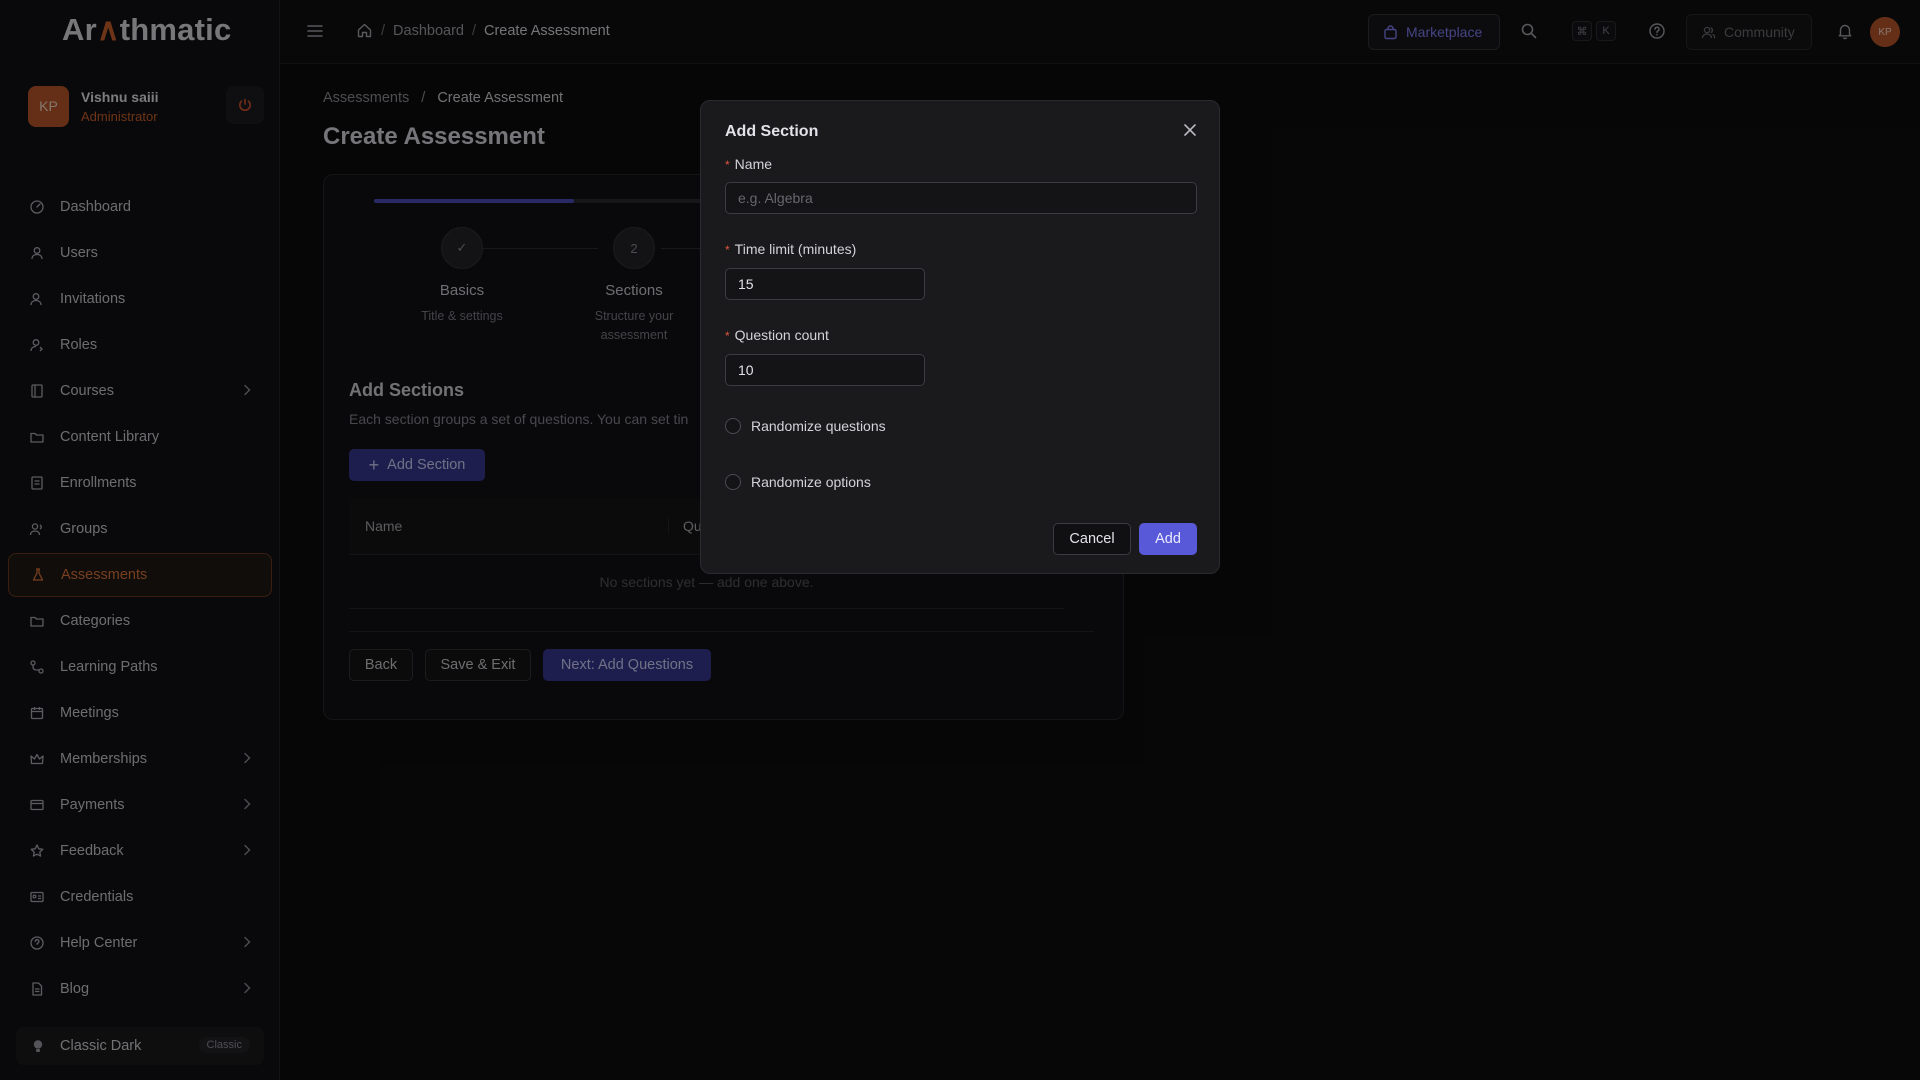  Describe the element at coordinates (772, 131) in the screenshot. I see `modal-title: Add Section` at that location.